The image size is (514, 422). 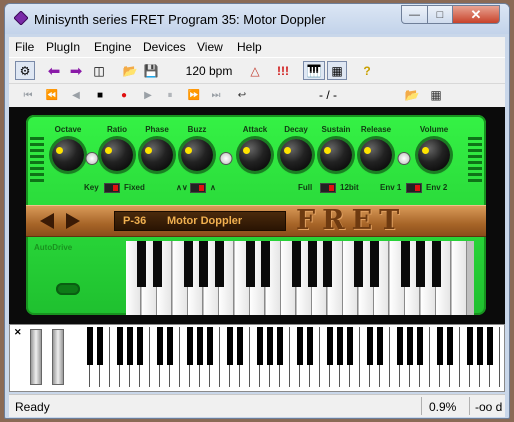 What do you see at coordinates (404, 158) in the screenshot?
I see `release-volume-switch` at bounding box center [404, 158].